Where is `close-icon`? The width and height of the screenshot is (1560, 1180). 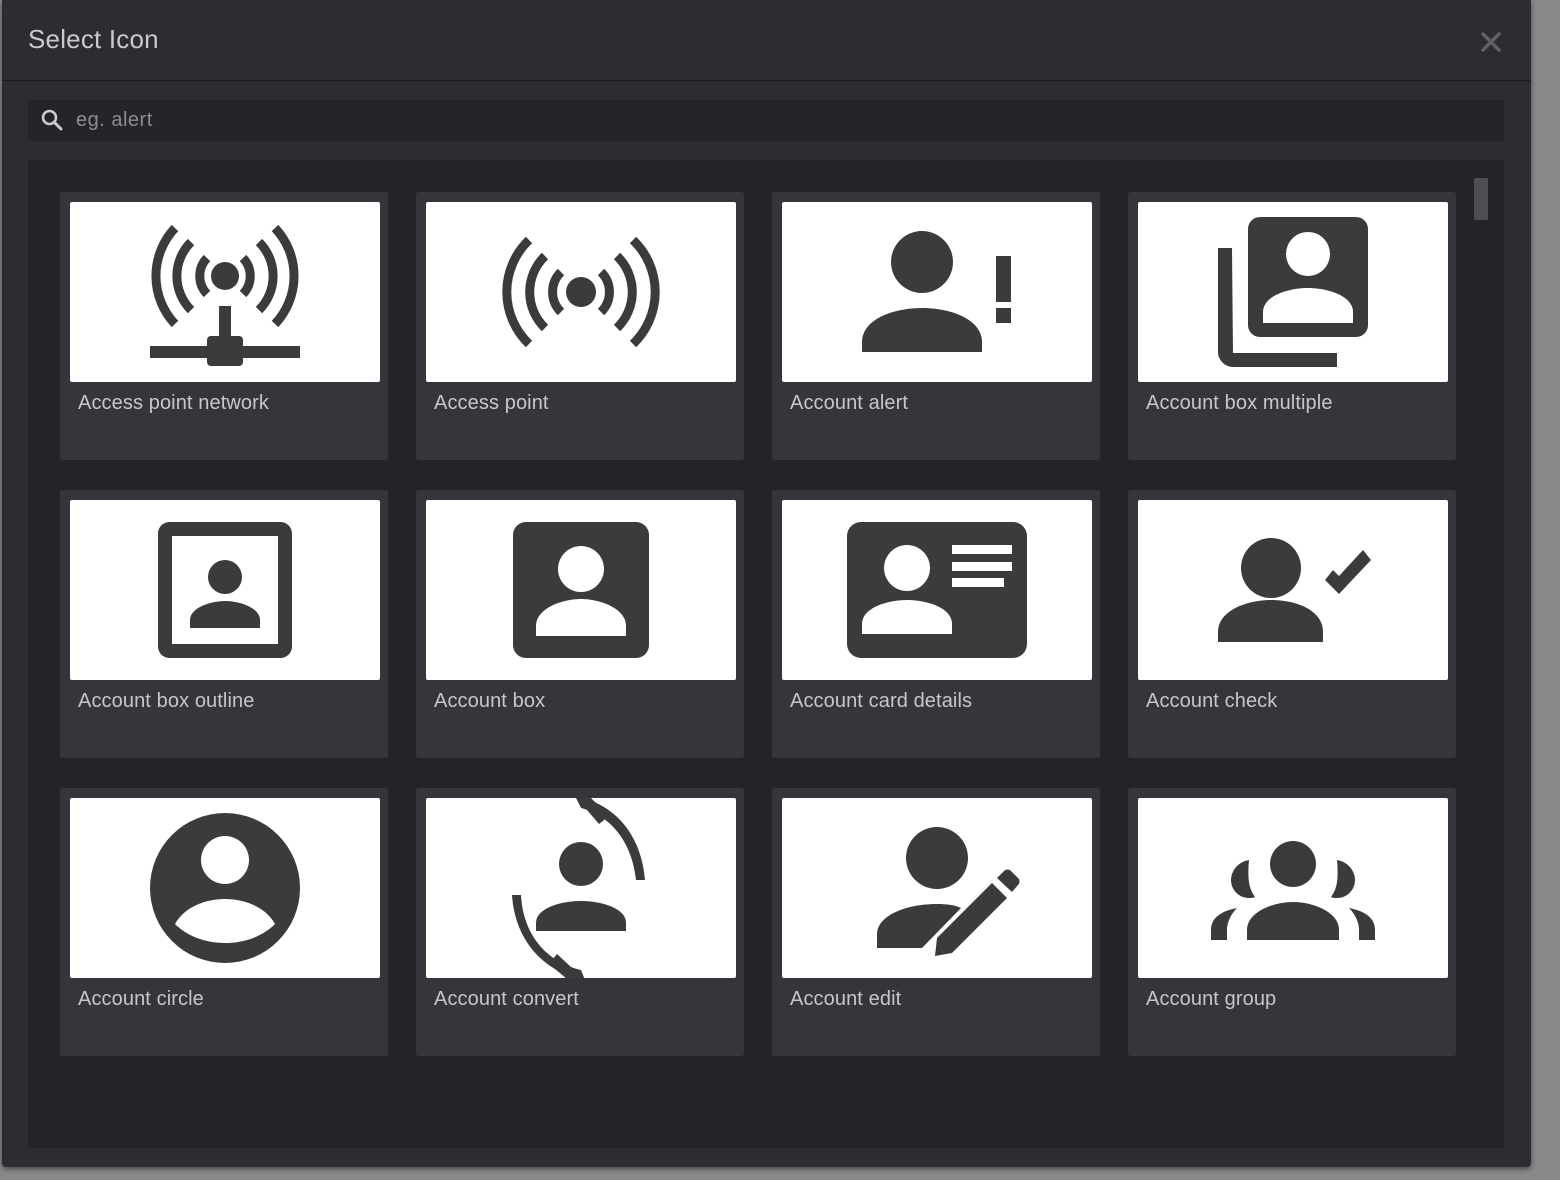 close-icon is located at coordinates (1491, 42).